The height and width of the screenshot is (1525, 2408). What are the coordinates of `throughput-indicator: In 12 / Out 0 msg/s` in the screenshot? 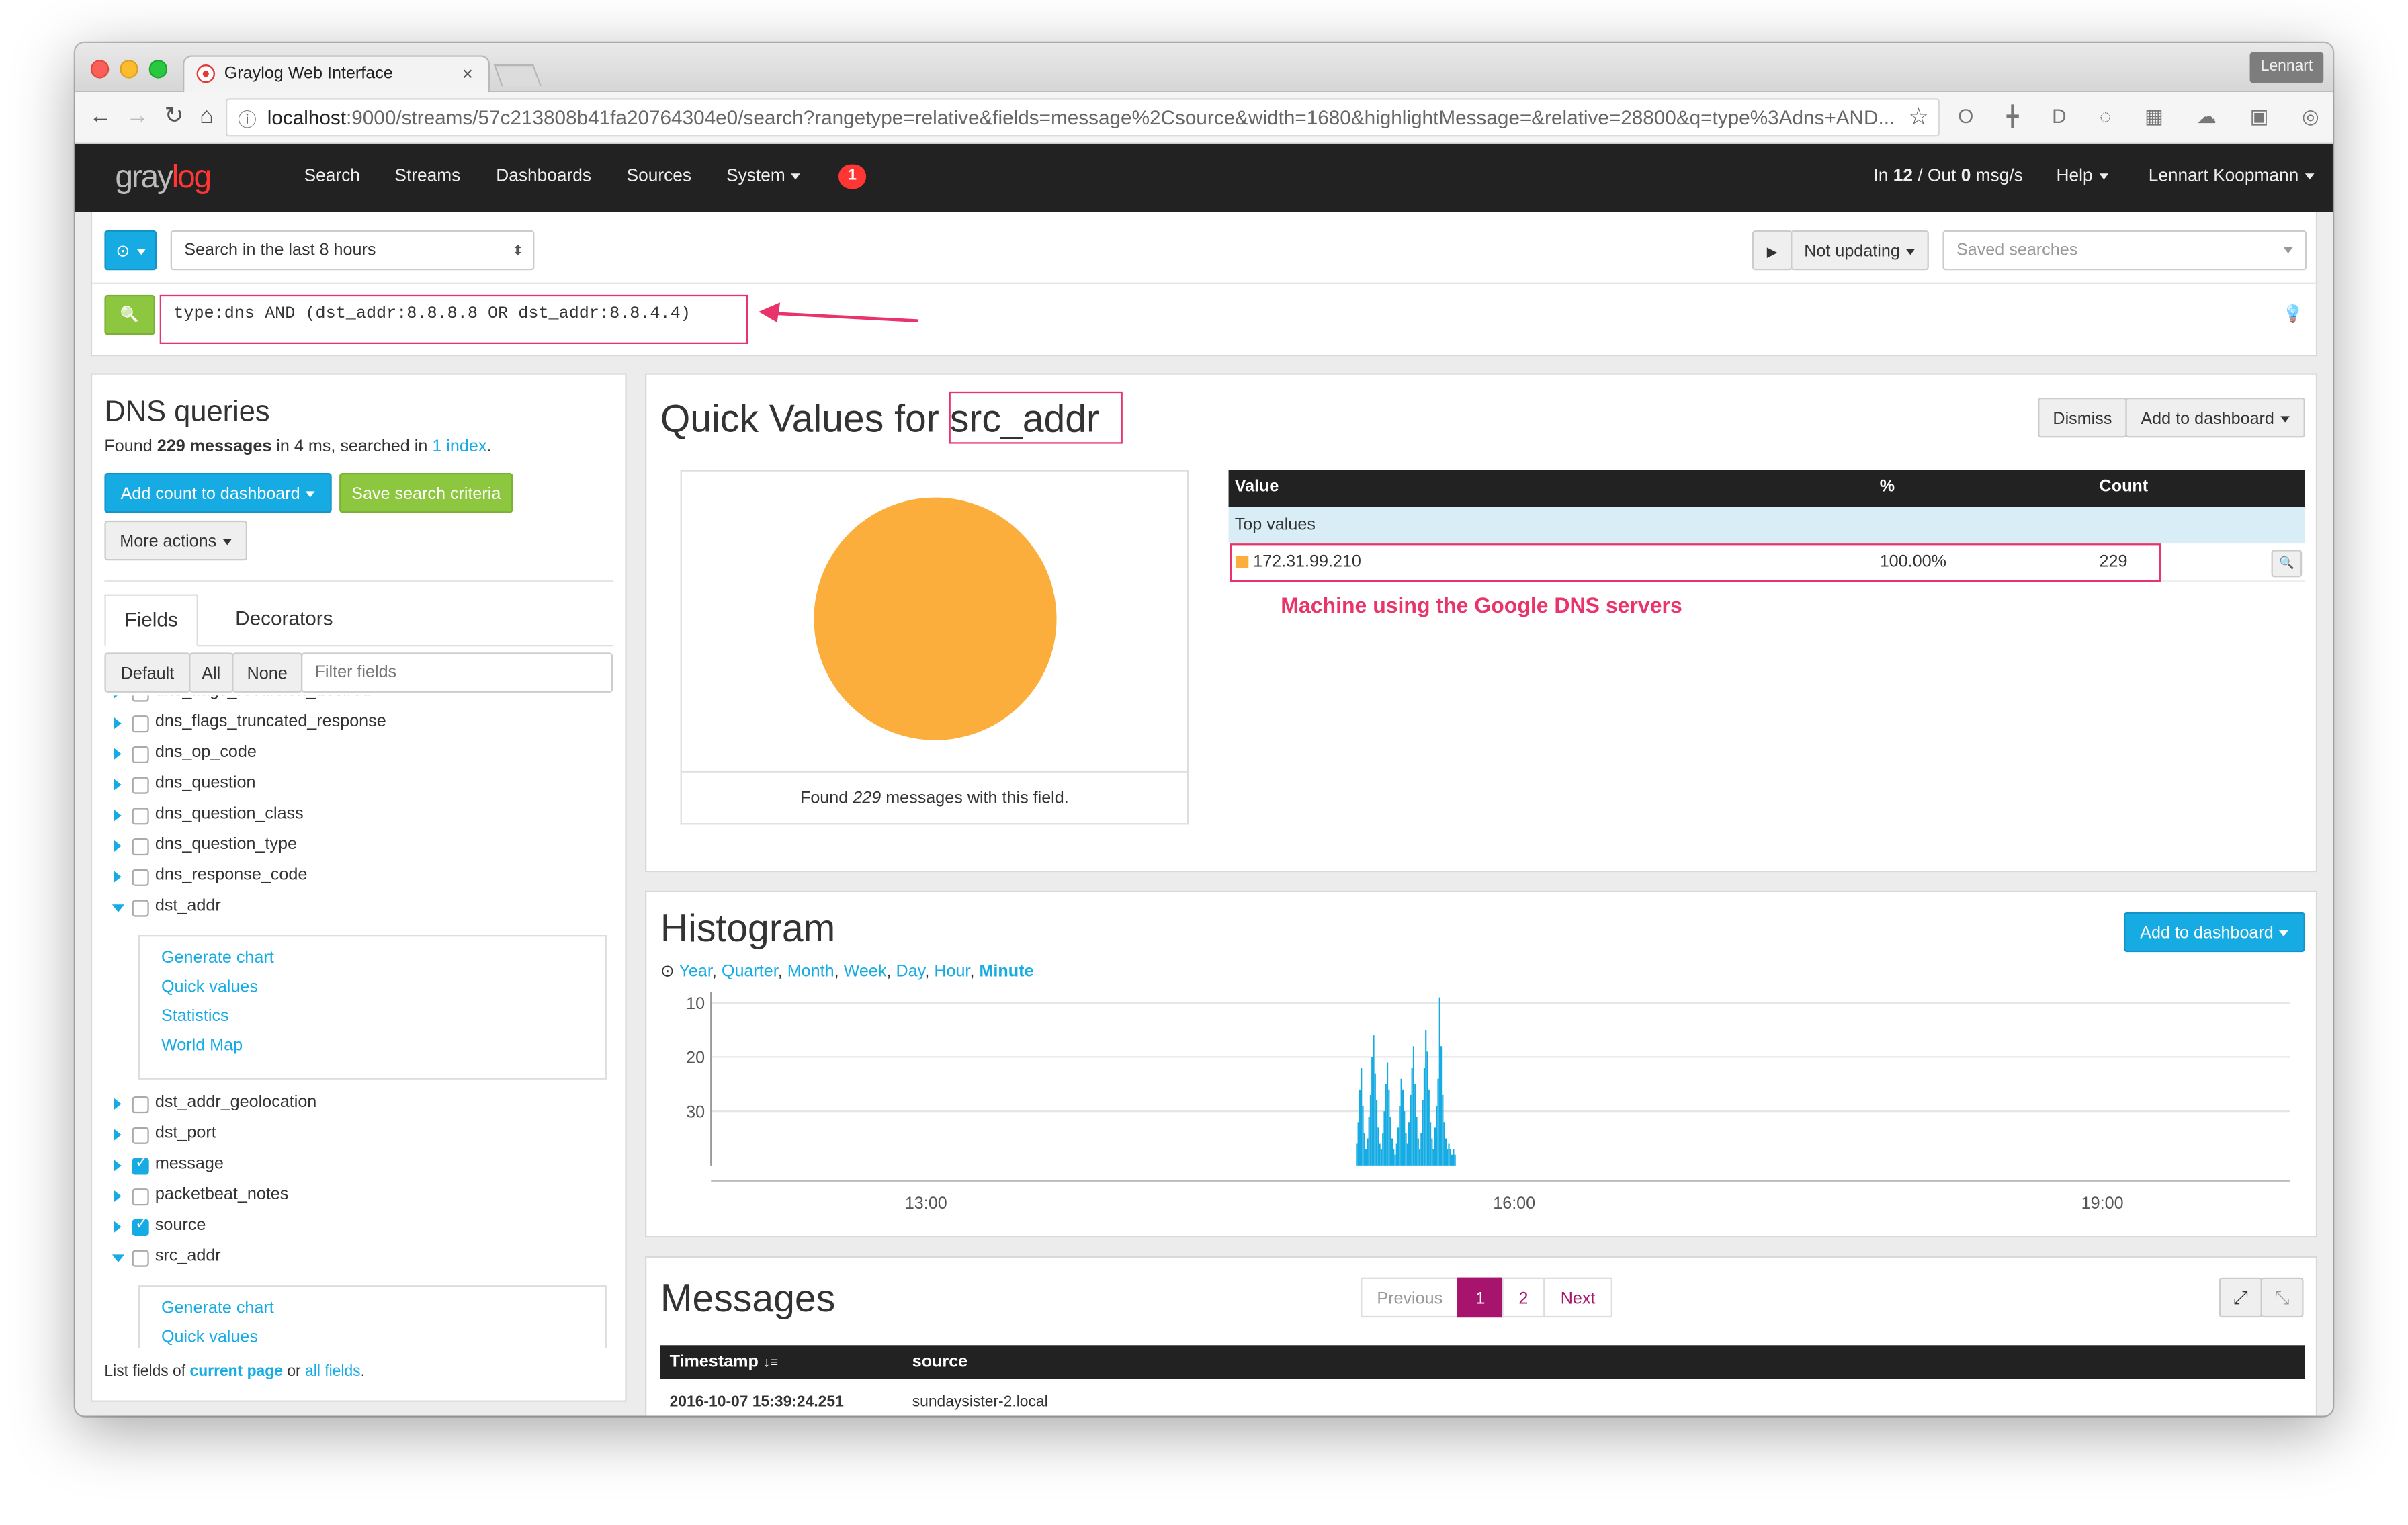 It's located at (1948, 176).